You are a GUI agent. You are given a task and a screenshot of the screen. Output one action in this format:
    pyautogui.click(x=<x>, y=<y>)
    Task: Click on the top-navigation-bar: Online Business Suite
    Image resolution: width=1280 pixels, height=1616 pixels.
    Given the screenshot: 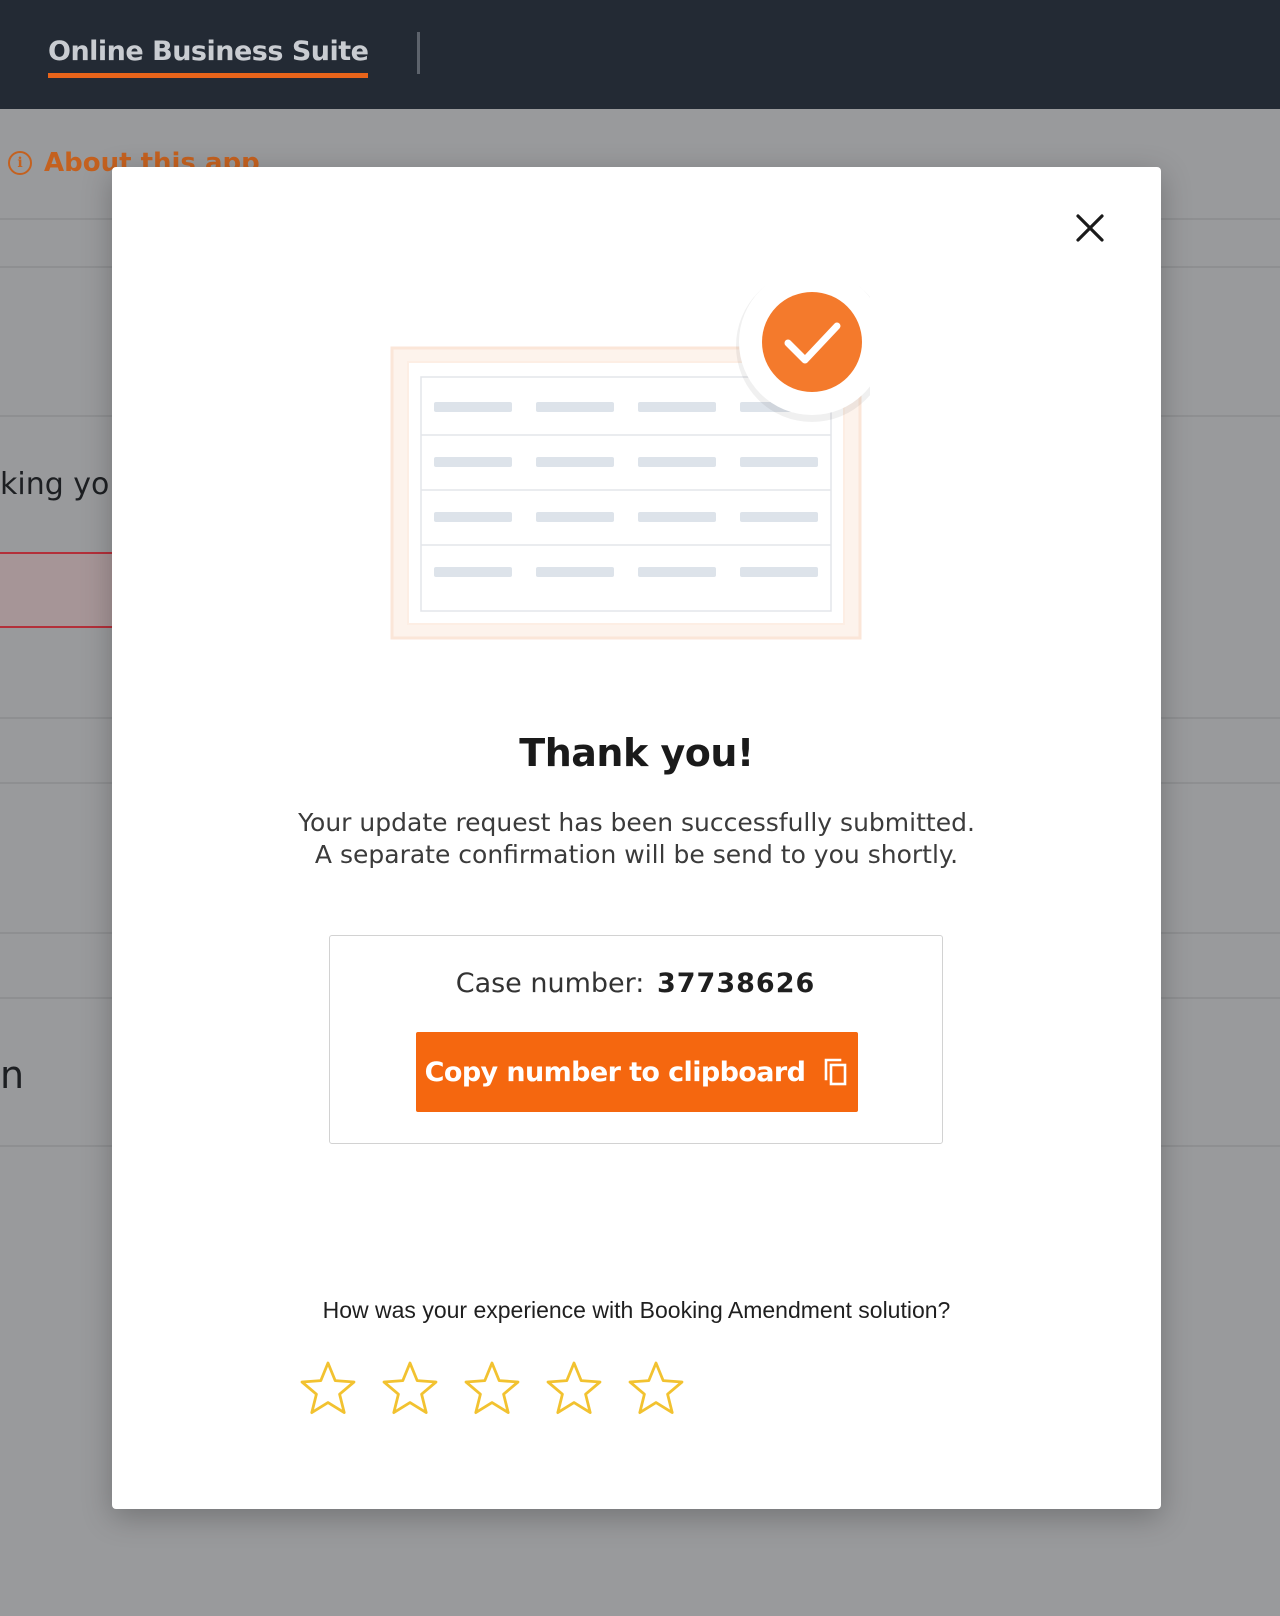 What is the action you would take?
    pyautogui.click(x=640, y=54)
    